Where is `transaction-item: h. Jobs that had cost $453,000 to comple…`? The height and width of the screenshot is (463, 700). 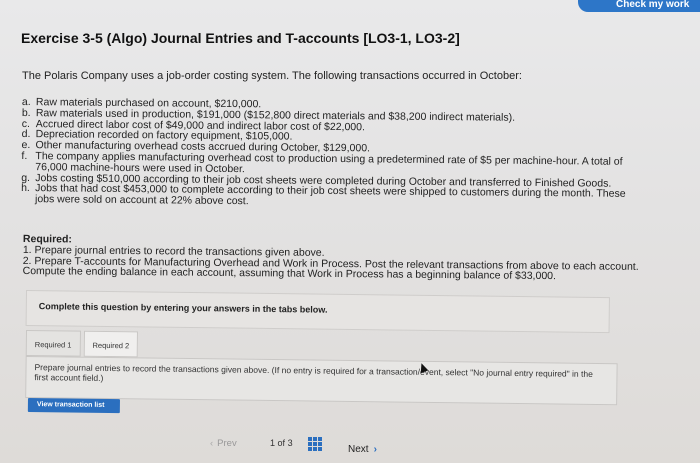 transaction-item: h. Jobs that had cost $453,000 to comple… is located at coordinates (331, 196).